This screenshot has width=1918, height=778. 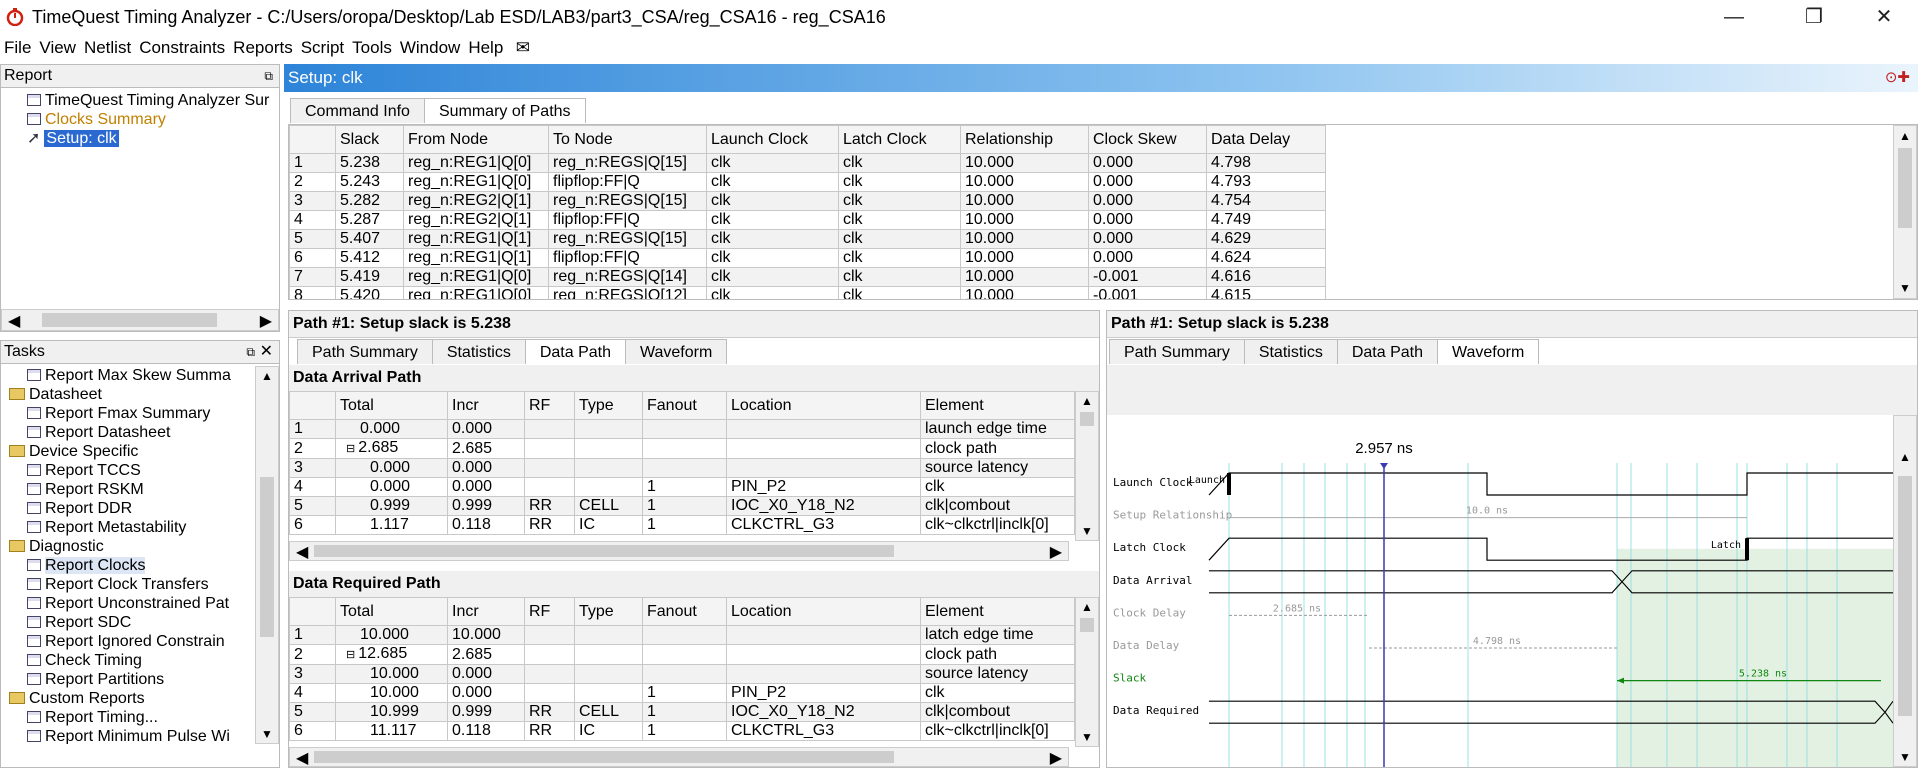 I want to click on menu-help: Help, so click(x=485, y=48).